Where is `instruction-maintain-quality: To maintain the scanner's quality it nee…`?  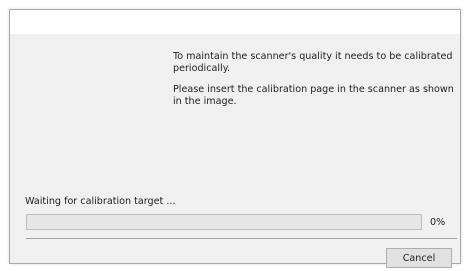 instruction-maintain-quality: To maintain the scanner's quality it nee… is located at coordinates (313, 62).